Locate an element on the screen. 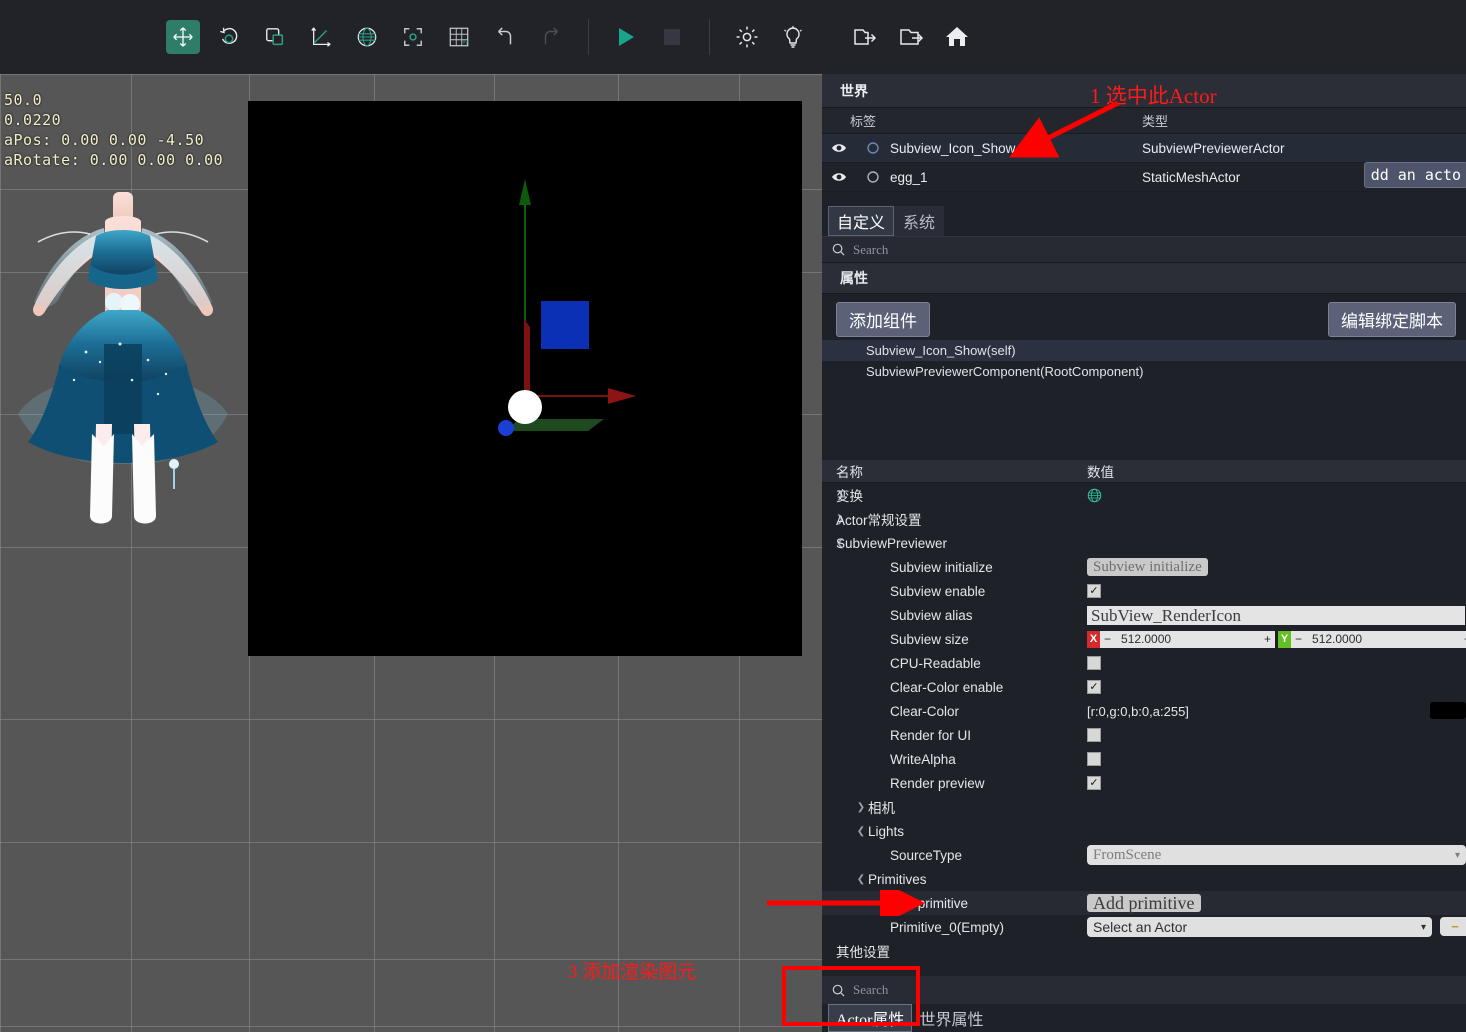 The width and height of the screenshot is (1466, 1032). grid-snap-tool-button: xy is located at coordinates (459, 37).